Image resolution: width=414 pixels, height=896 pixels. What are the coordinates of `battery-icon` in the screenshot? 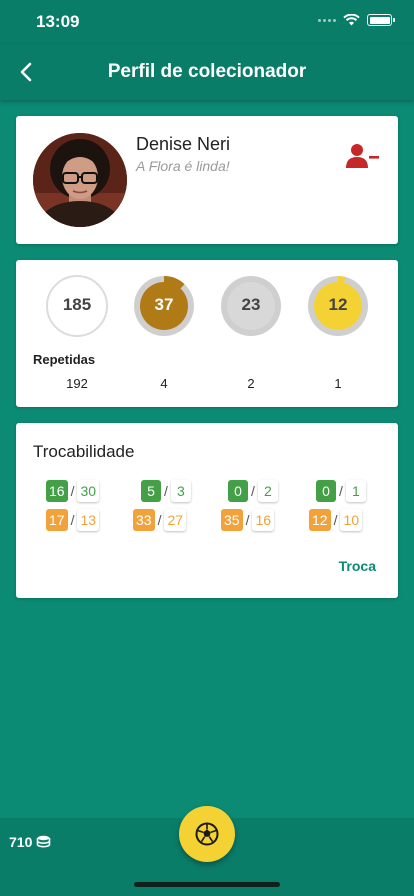 It's located at (381, 20).